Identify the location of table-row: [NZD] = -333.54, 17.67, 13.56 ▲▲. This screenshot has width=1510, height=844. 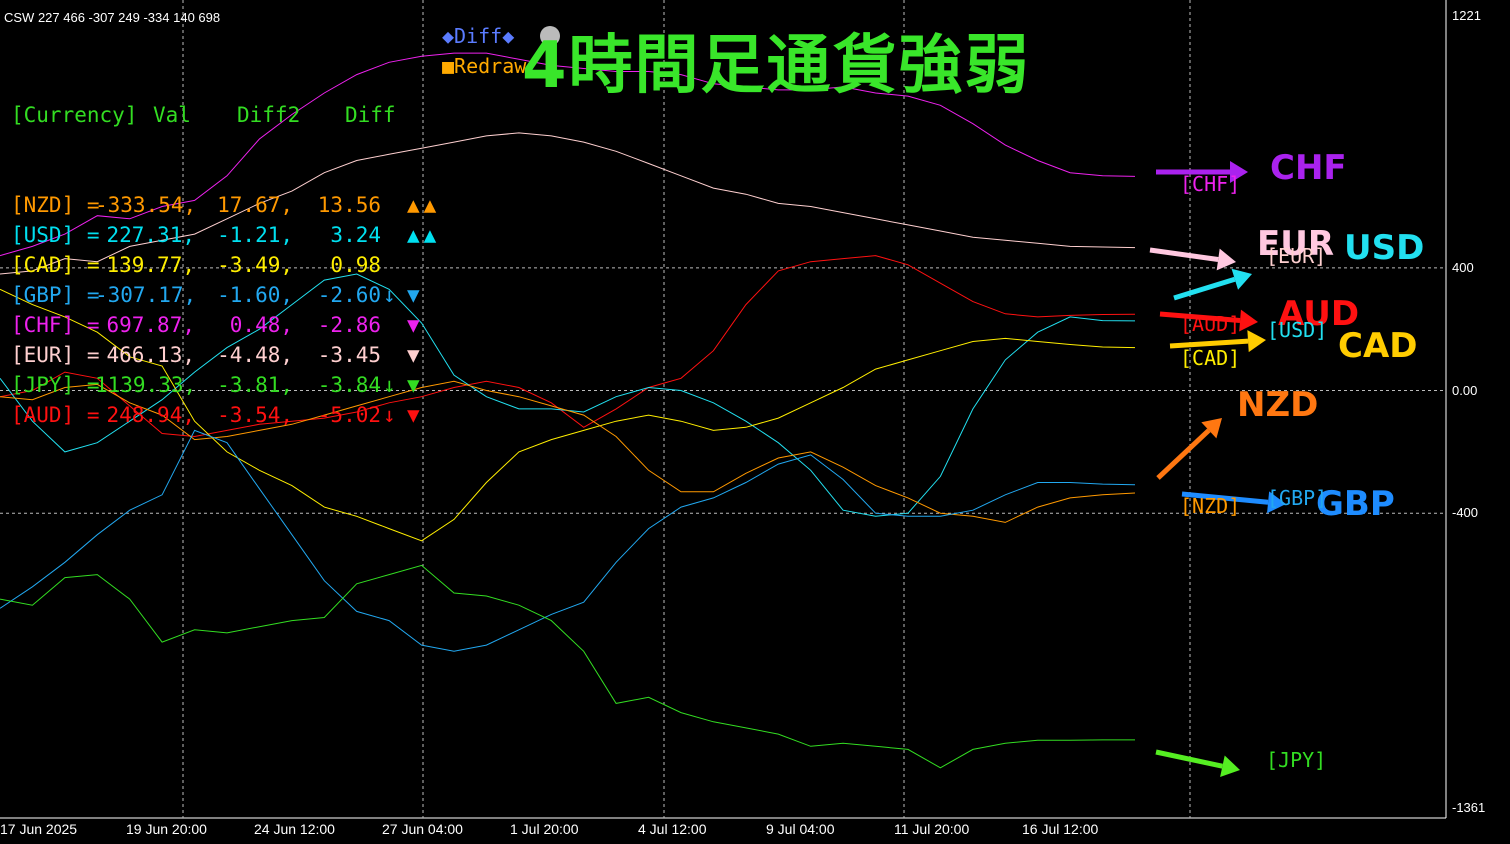
(223, 205).